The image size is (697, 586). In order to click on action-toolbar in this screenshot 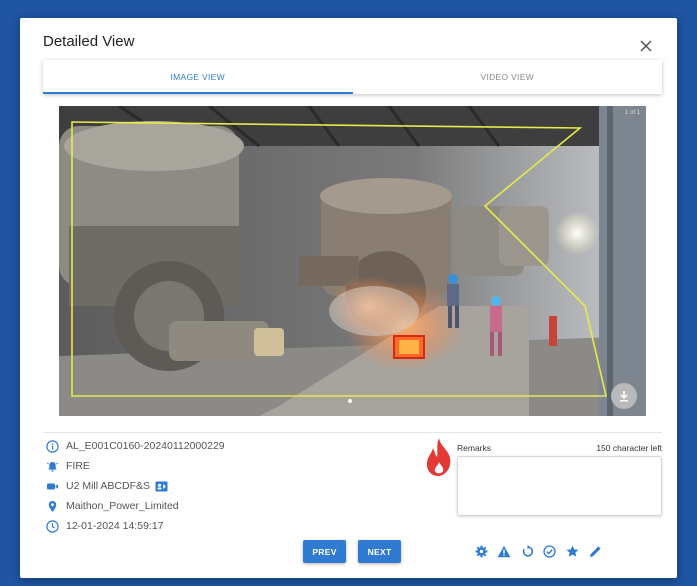, I will do `click(539, 551)`.